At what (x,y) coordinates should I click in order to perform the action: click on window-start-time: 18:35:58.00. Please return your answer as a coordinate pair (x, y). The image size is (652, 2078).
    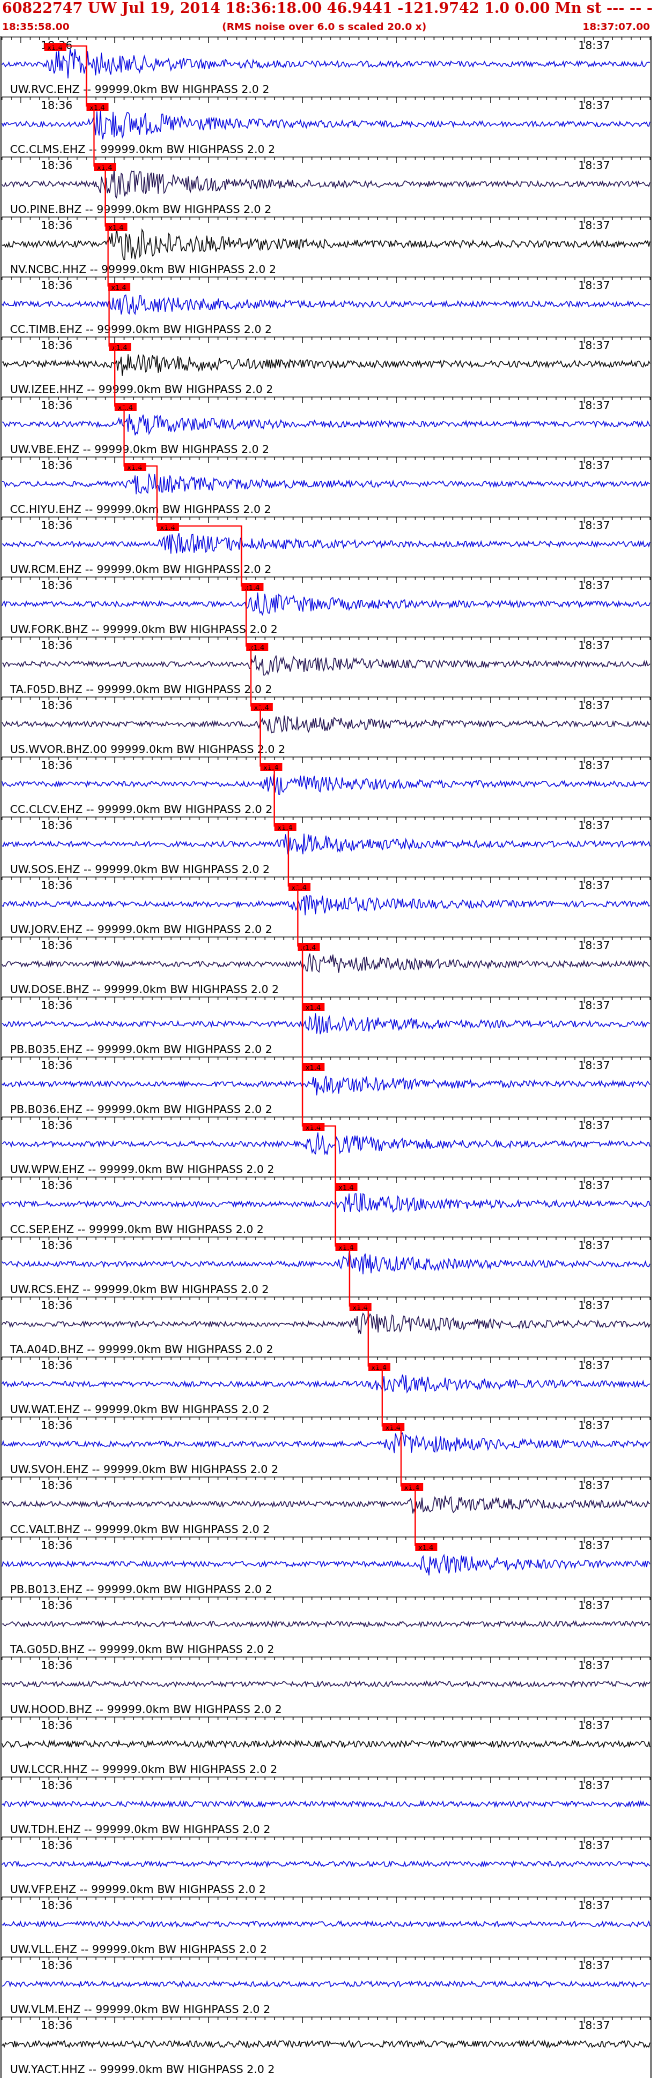
    Looking at the image, I should click on (36, 27).